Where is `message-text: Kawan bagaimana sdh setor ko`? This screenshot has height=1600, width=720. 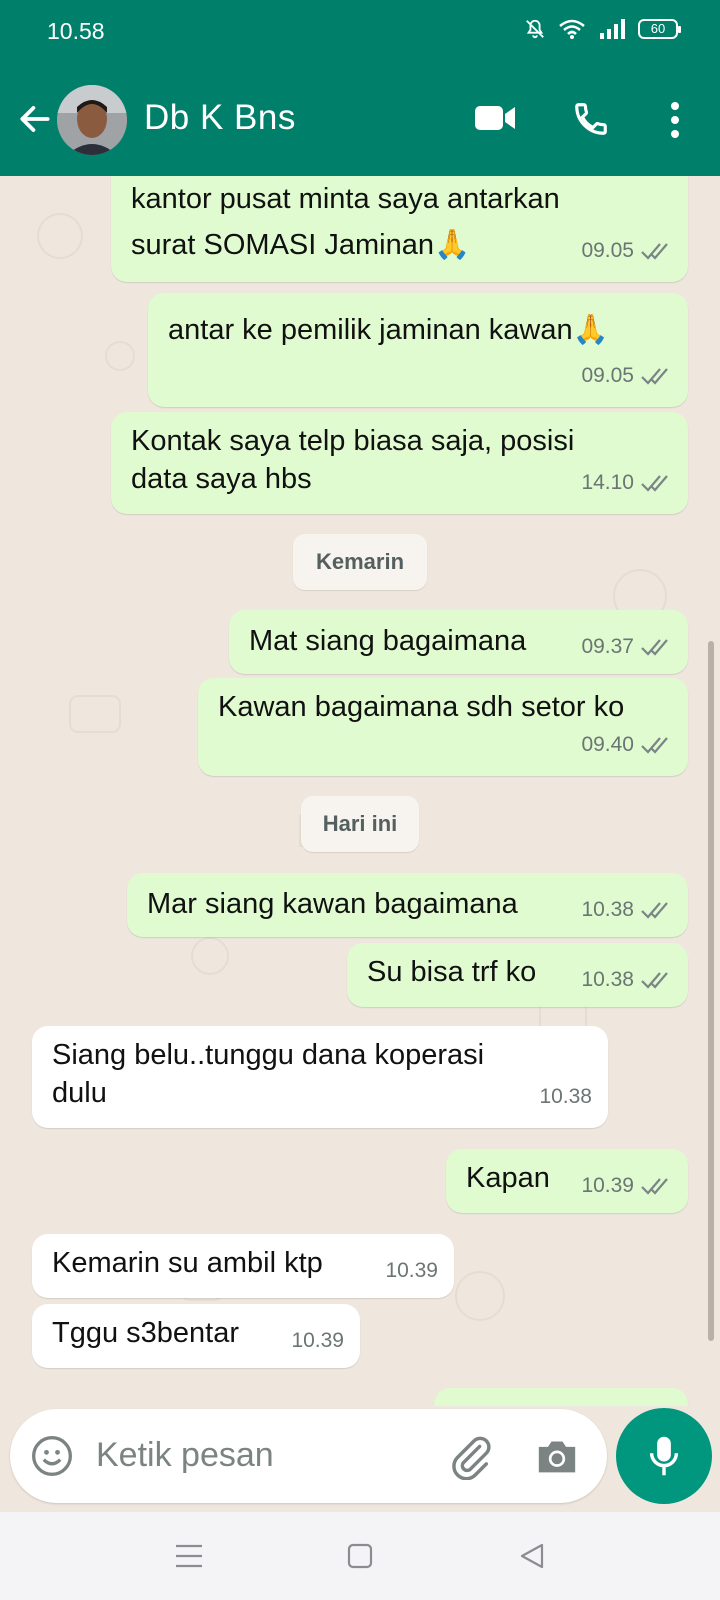 message-text: Kawan bagaimana sdh setor ko is located at coordinates (421, 707).